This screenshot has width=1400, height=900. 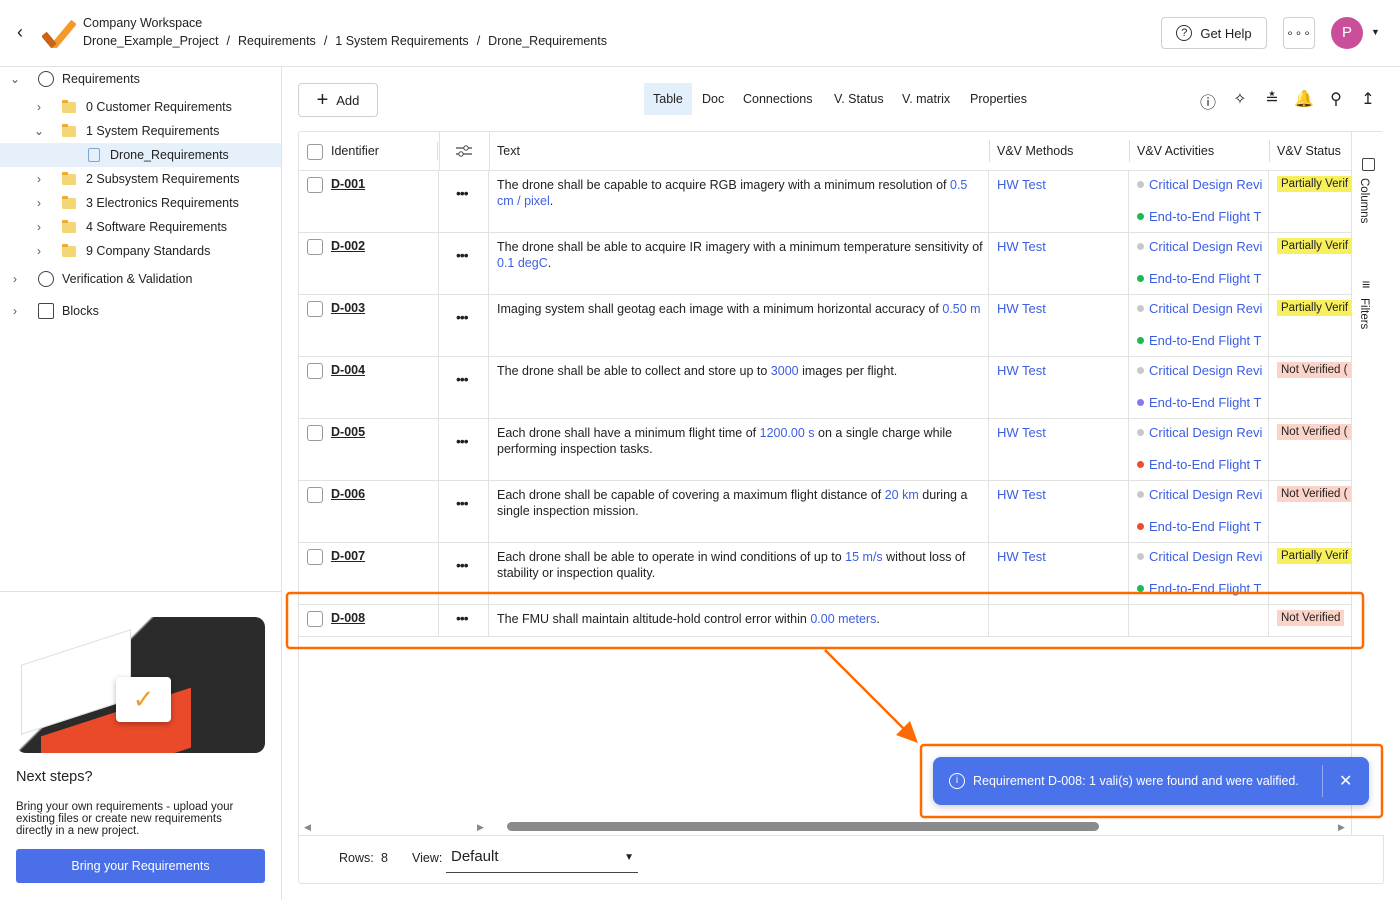 I want to click on chart-icon: ≛, so click(x=1272, y=99).